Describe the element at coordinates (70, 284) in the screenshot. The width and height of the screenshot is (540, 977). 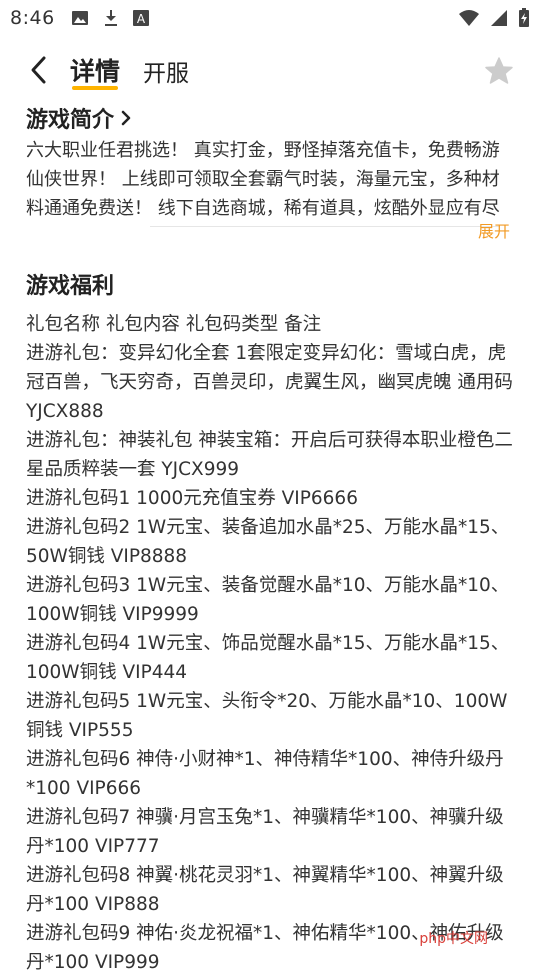
I see `welfare-title: 游戏福利` at that location.